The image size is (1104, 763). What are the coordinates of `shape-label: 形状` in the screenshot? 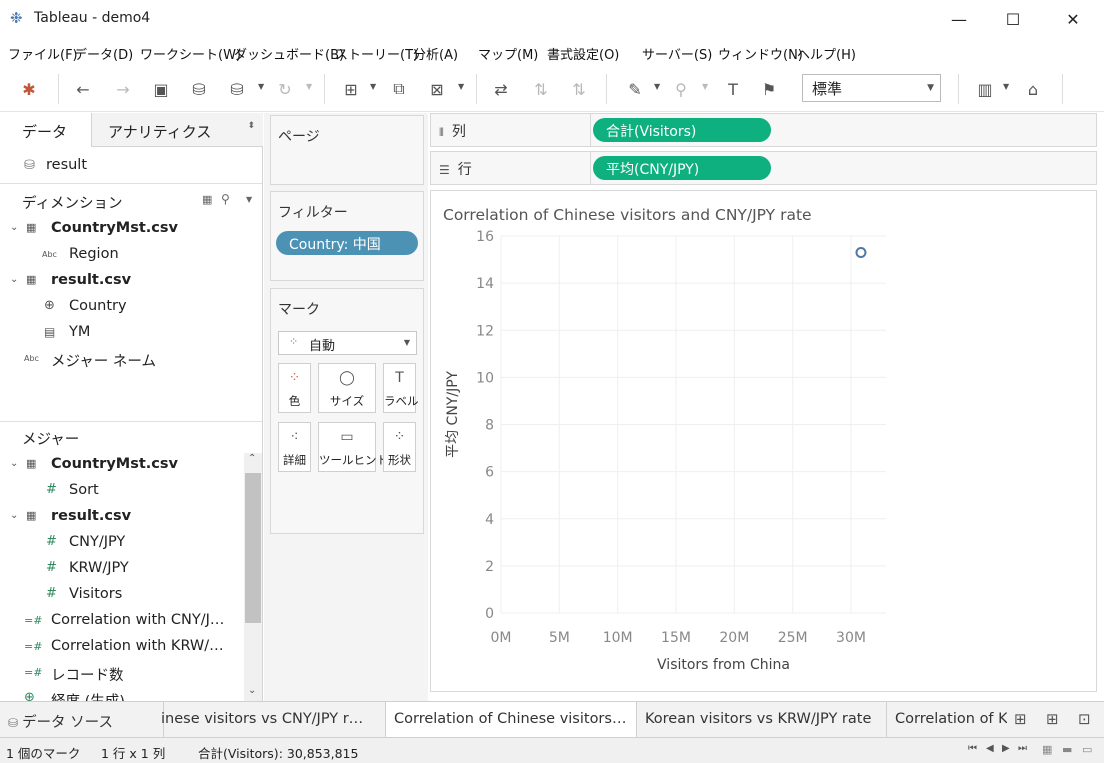 It's located at (399, 460).